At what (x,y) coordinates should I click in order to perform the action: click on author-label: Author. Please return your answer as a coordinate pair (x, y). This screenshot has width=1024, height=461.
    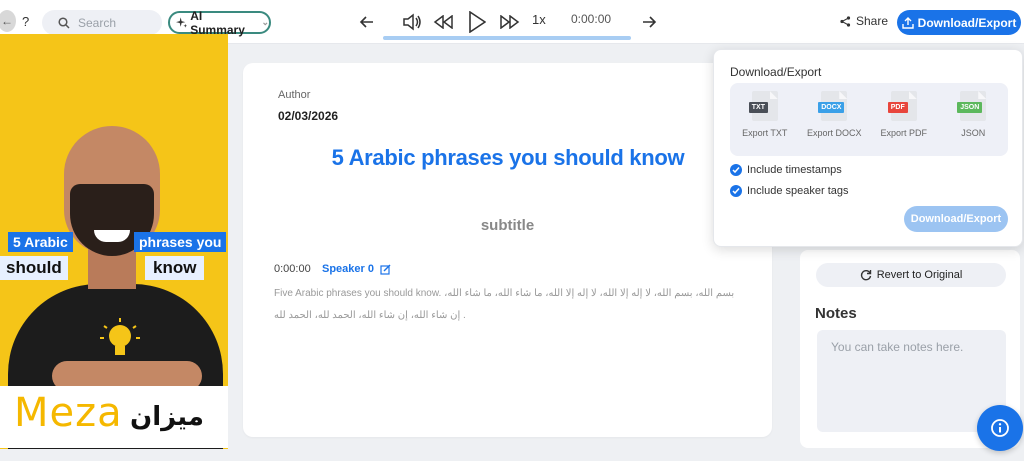
    Looking at the image, I should click on (294, 95).